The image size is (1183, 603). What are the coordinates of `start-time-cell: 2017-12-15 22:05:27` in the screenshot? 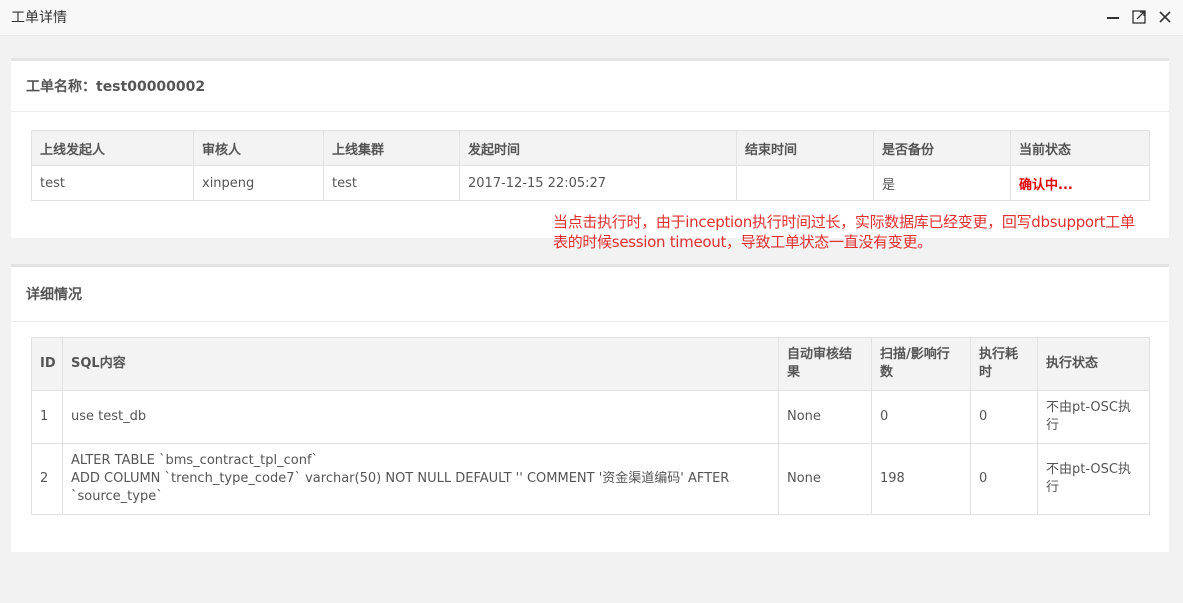 It's located at (598, 183).